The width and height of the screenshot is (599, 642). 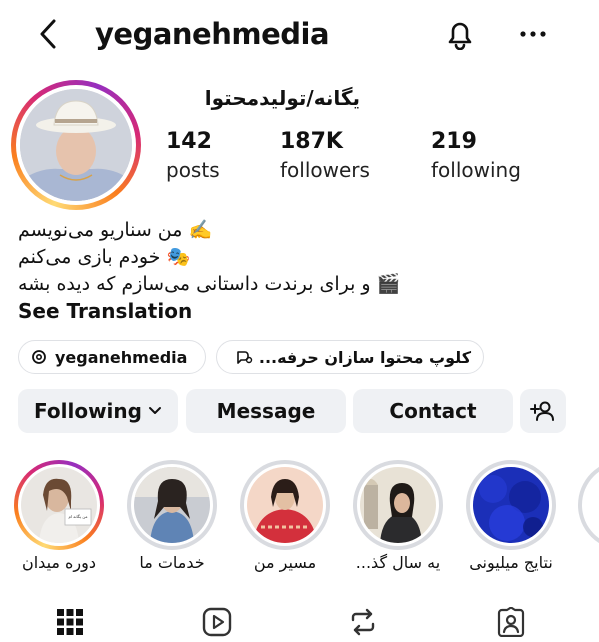 I want to click on following-stat: 219 following, so click(x=476, y=156).